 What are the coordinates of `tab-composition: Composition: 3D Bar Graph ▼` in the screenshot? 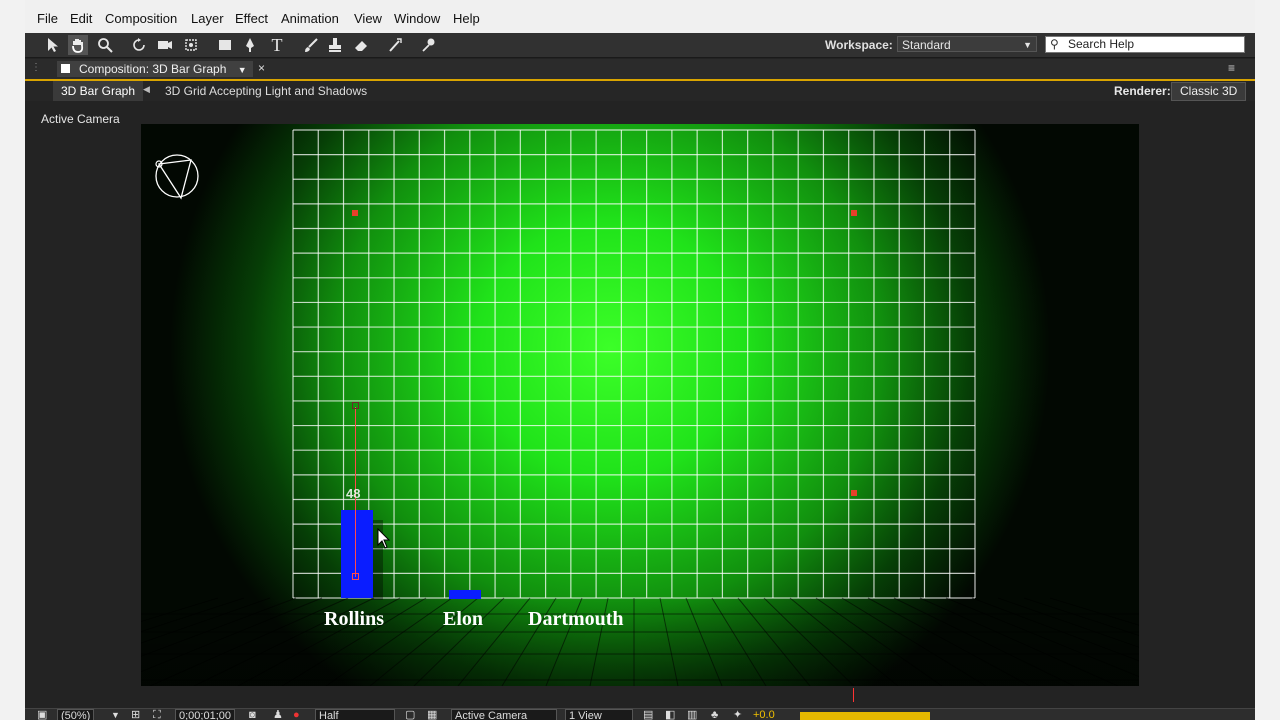 It's located at (155, 69).